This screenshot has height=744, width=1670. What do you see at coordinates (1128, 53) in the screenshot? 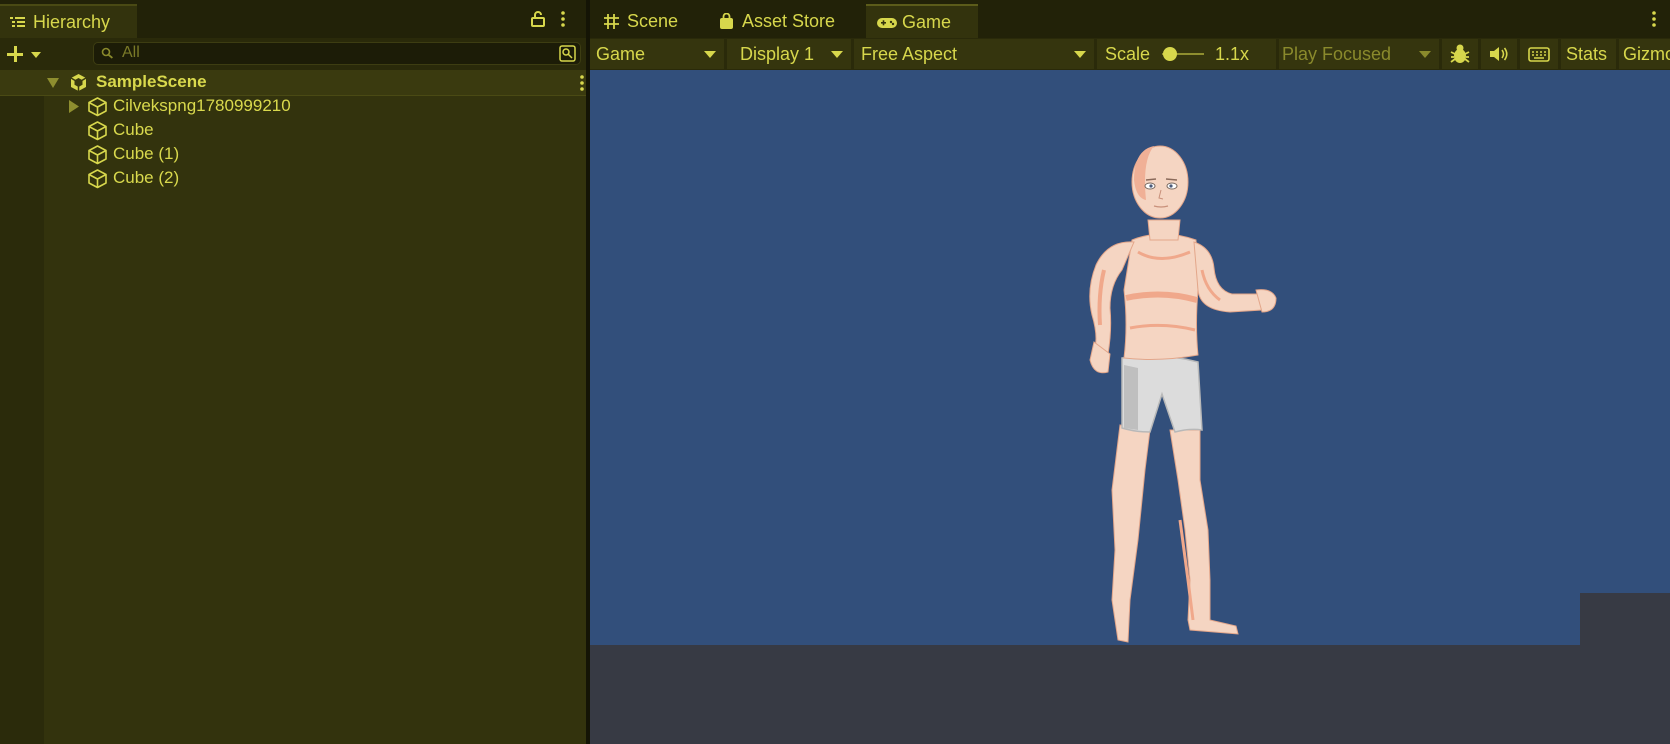
I see `scale-label: Scale` at bounding box center [1128, 53].